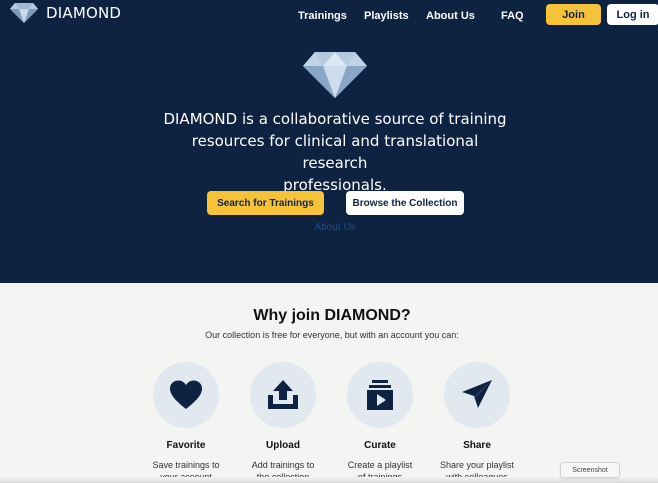 The image size is (658, 483). What do you see at coordinates (186, 445) in the screenshot?
I see `feature-title: Favorite` at bounding box center [186, 445].